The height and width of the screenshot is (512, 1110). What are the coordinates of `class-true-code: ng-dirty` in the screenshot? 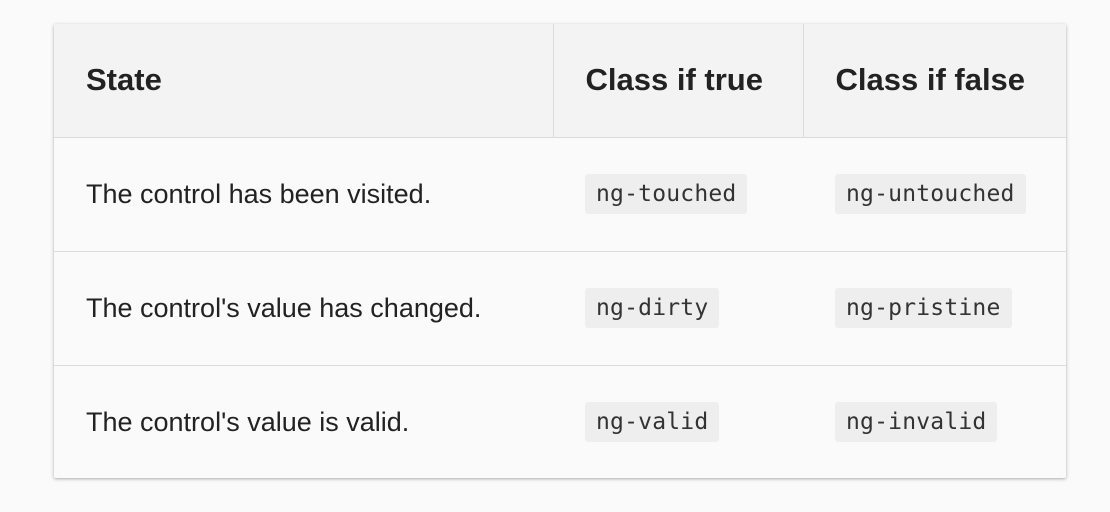 It's located at (652, 308).